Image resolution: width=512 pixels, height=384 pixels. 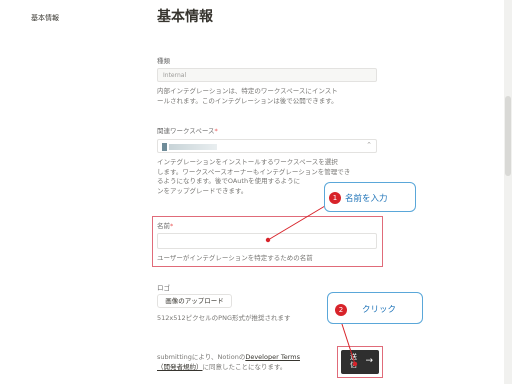 I want to click on callout-enter-name: 1 名前を入力, so click(x=370, y=197).